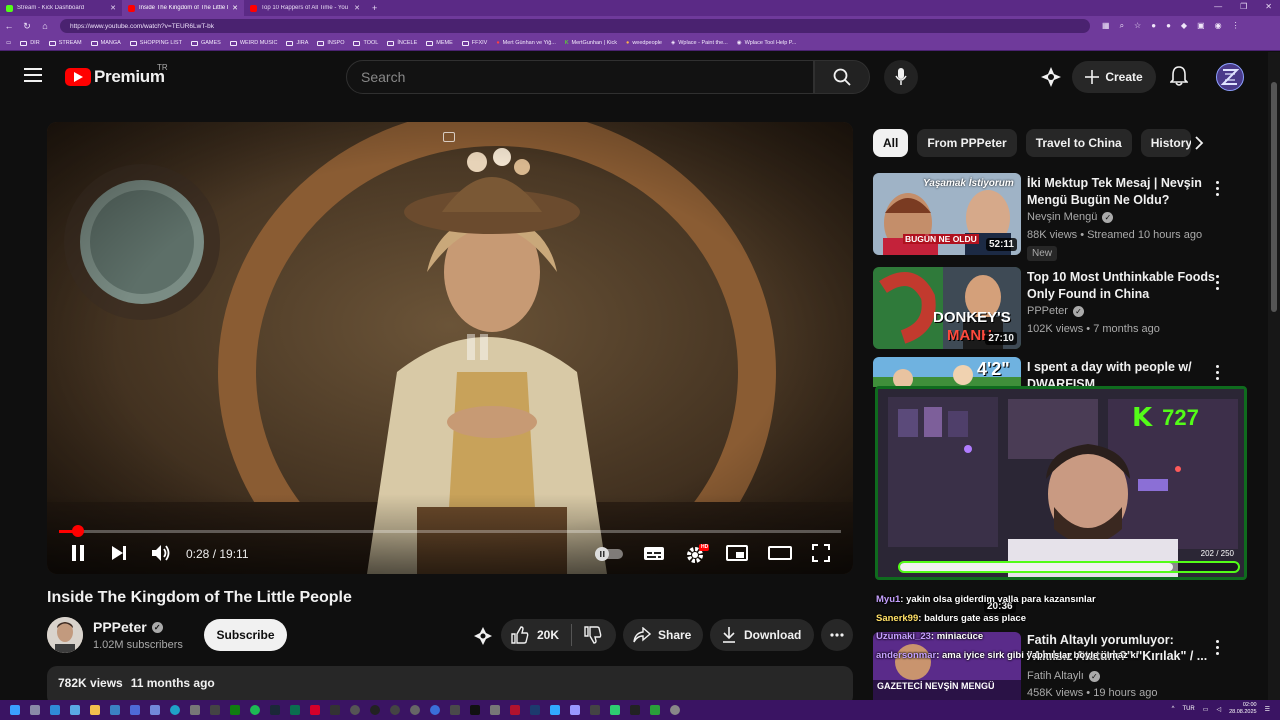 The width and height of the screenshot is (1280, 720). What do you see at coordinates (128, 627) in the screenshot?
I see `channel-name-row: PPPeter ✓` at bounding box center [128, 627].